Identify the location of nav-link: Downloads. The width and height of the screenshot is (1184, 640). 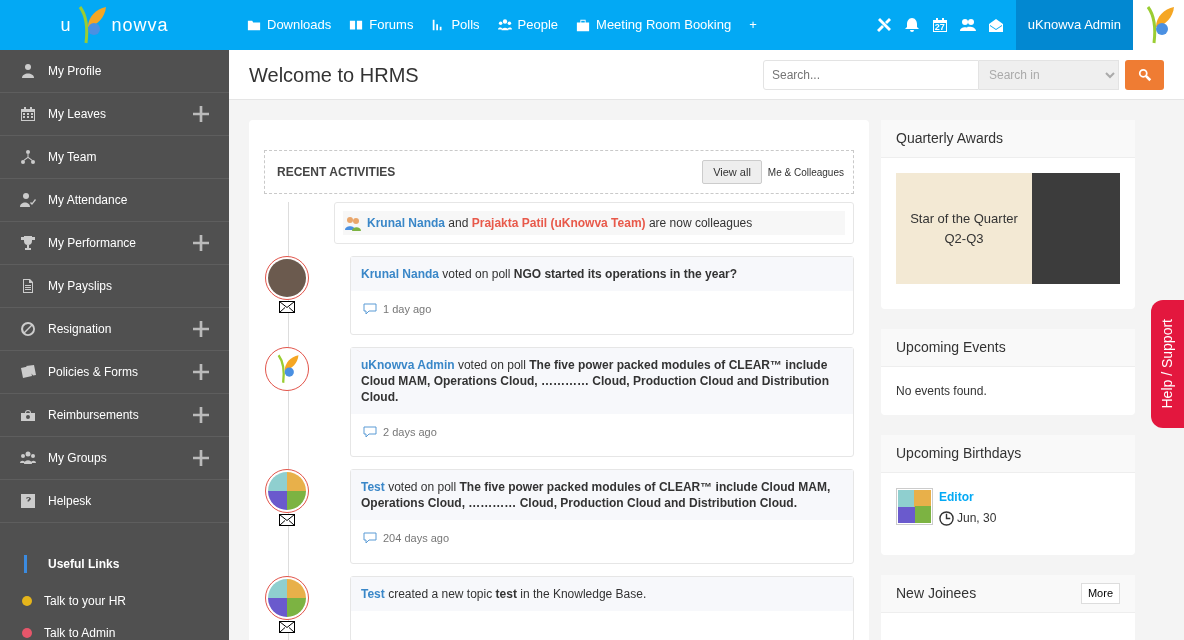
(289, 25).